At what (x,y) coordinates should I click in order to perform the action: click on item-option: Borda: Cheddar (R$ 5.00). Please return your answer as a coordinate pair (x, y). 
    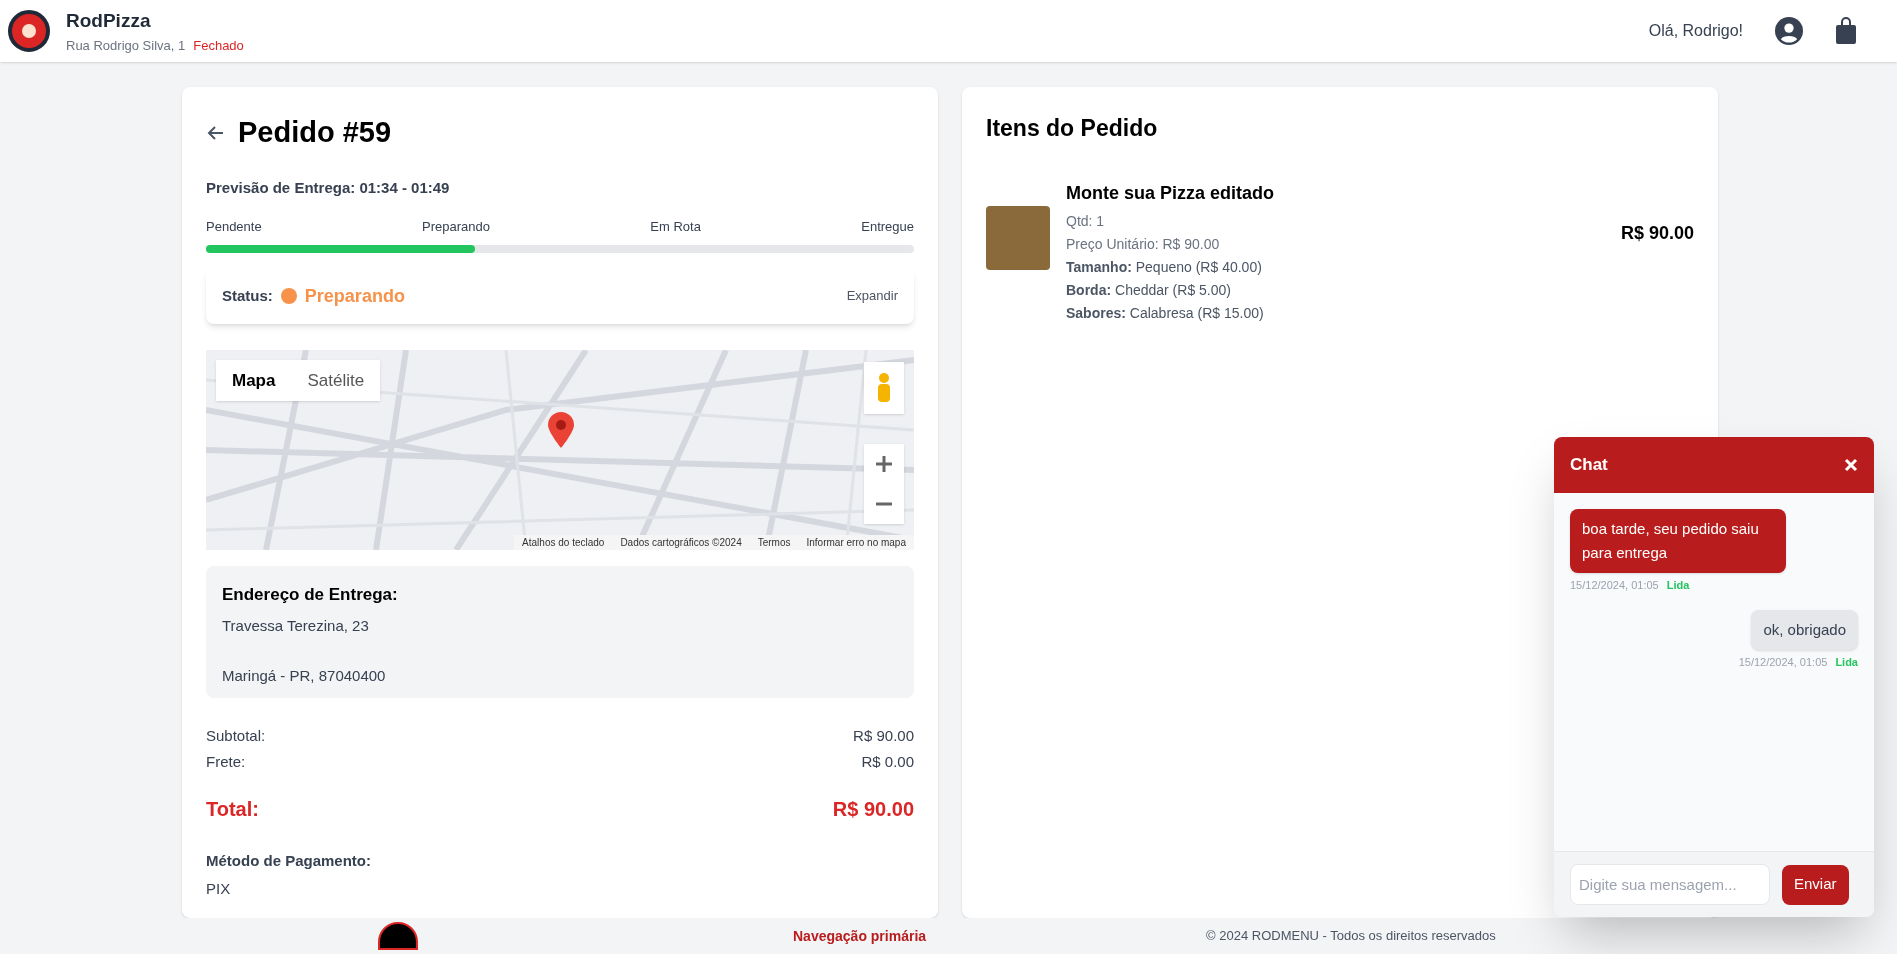
    Looking at the image, I should click on (1170, 290).